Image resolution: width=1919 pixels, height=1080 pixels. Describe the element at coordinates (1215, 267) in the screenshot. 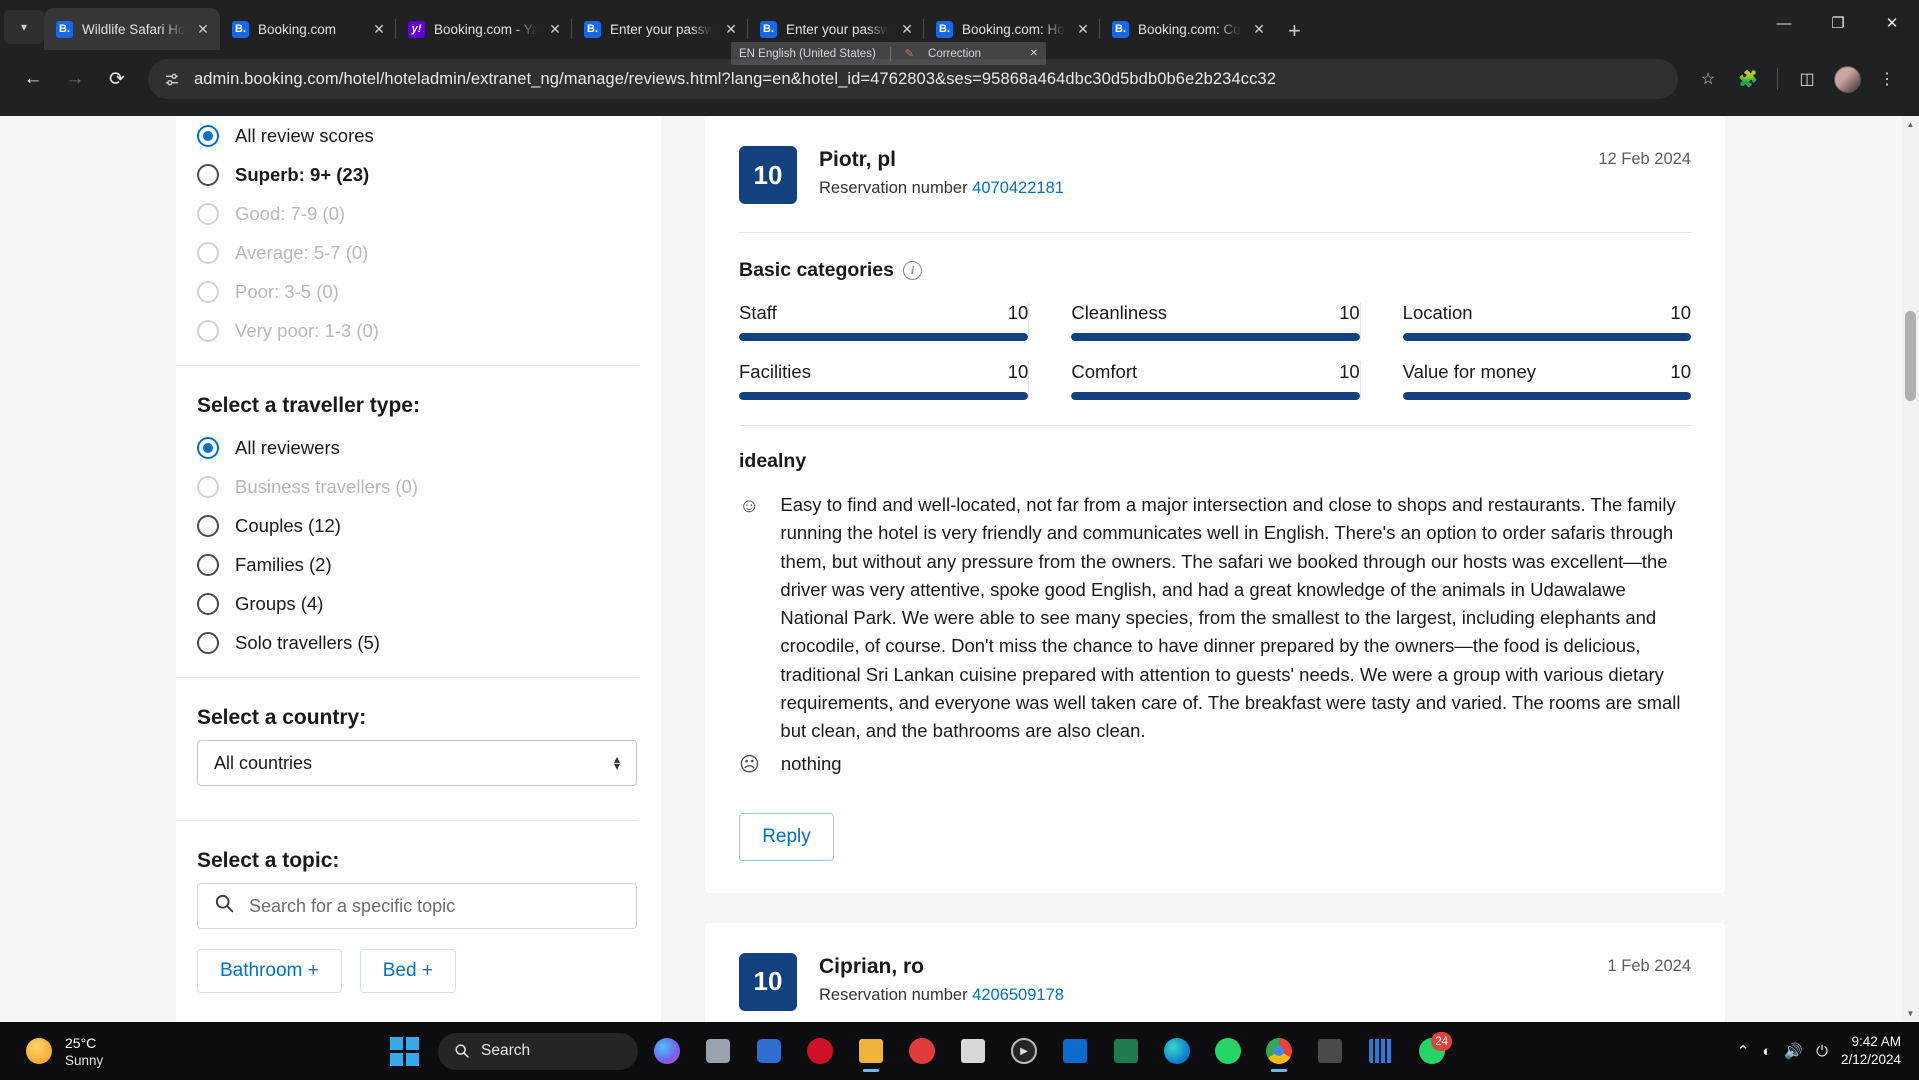

I see `basic-categories-heading: Basic categories i` at that location.